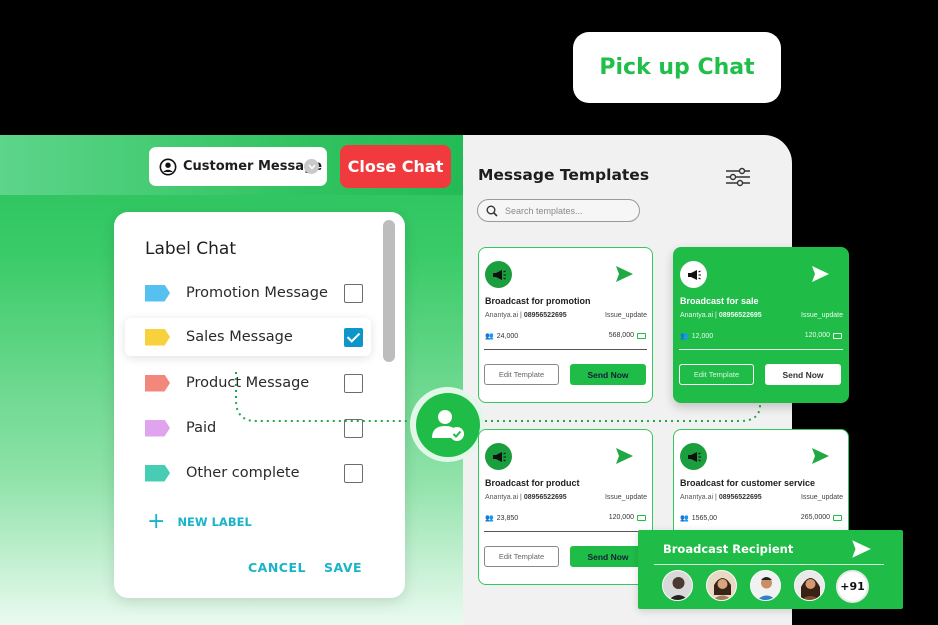 The width and height of the screenshot is (938, 625). Describe the element at coordinates (852, 586) in the screenshot. I see `more-recipients-badge: +91` at that location.